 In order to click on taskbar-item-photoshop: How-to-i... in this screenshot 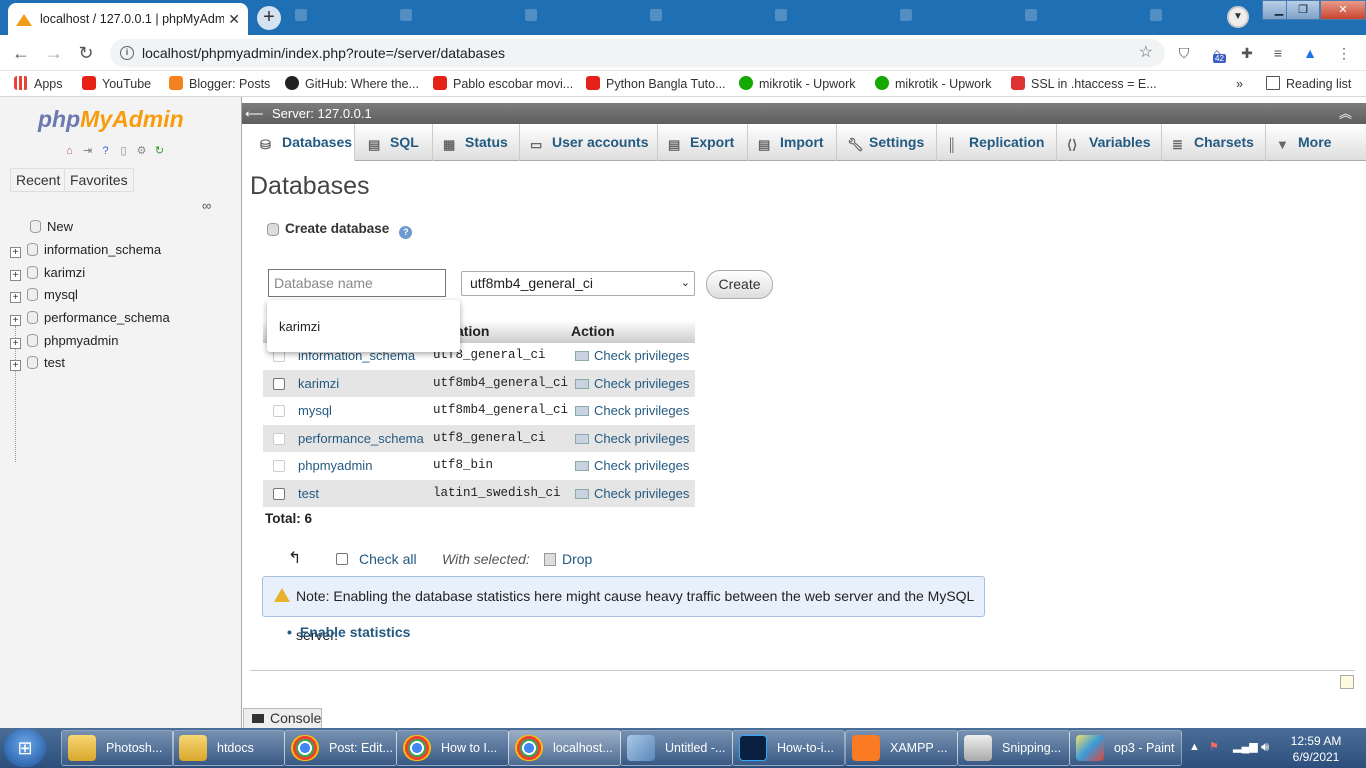, I will do `click(788, 748)`.